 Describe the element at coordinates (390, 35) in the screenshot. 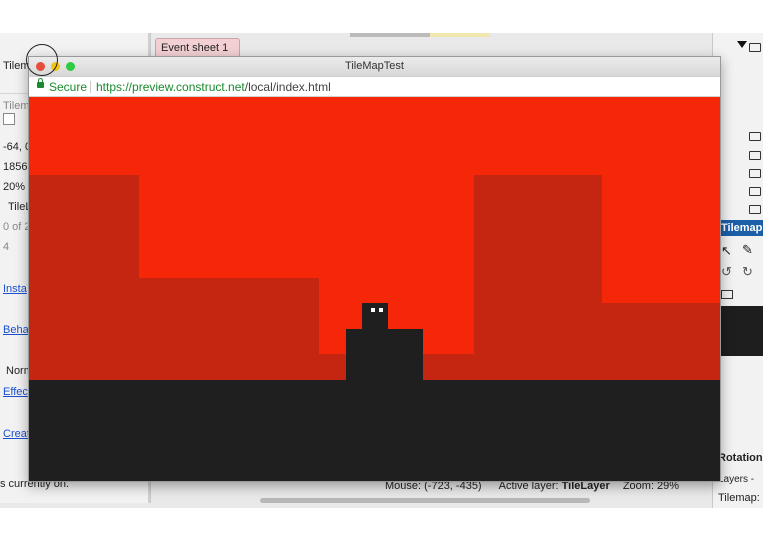

I see `tab-strip-gray` at that location.